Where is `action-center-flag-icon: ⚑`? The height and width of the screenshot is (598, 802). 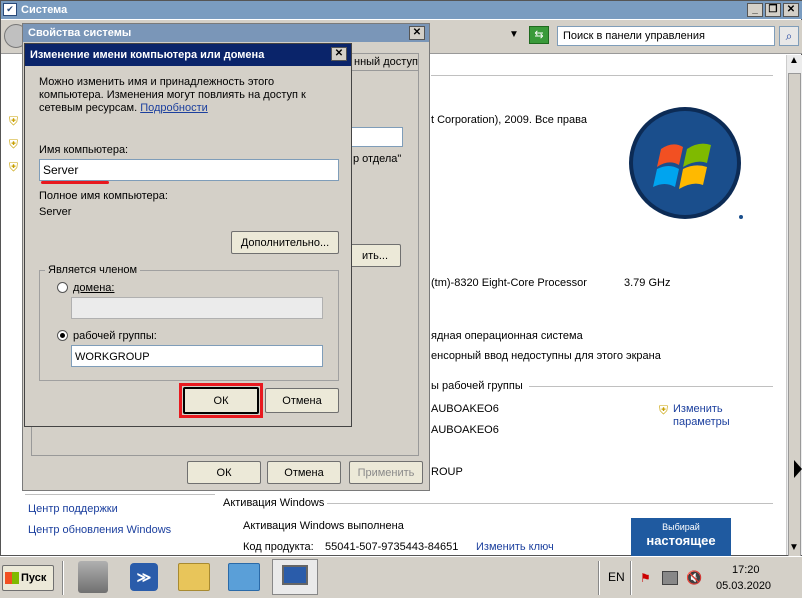 action-center-flag-icon: ⚑ is located at coordinates (647, 578).